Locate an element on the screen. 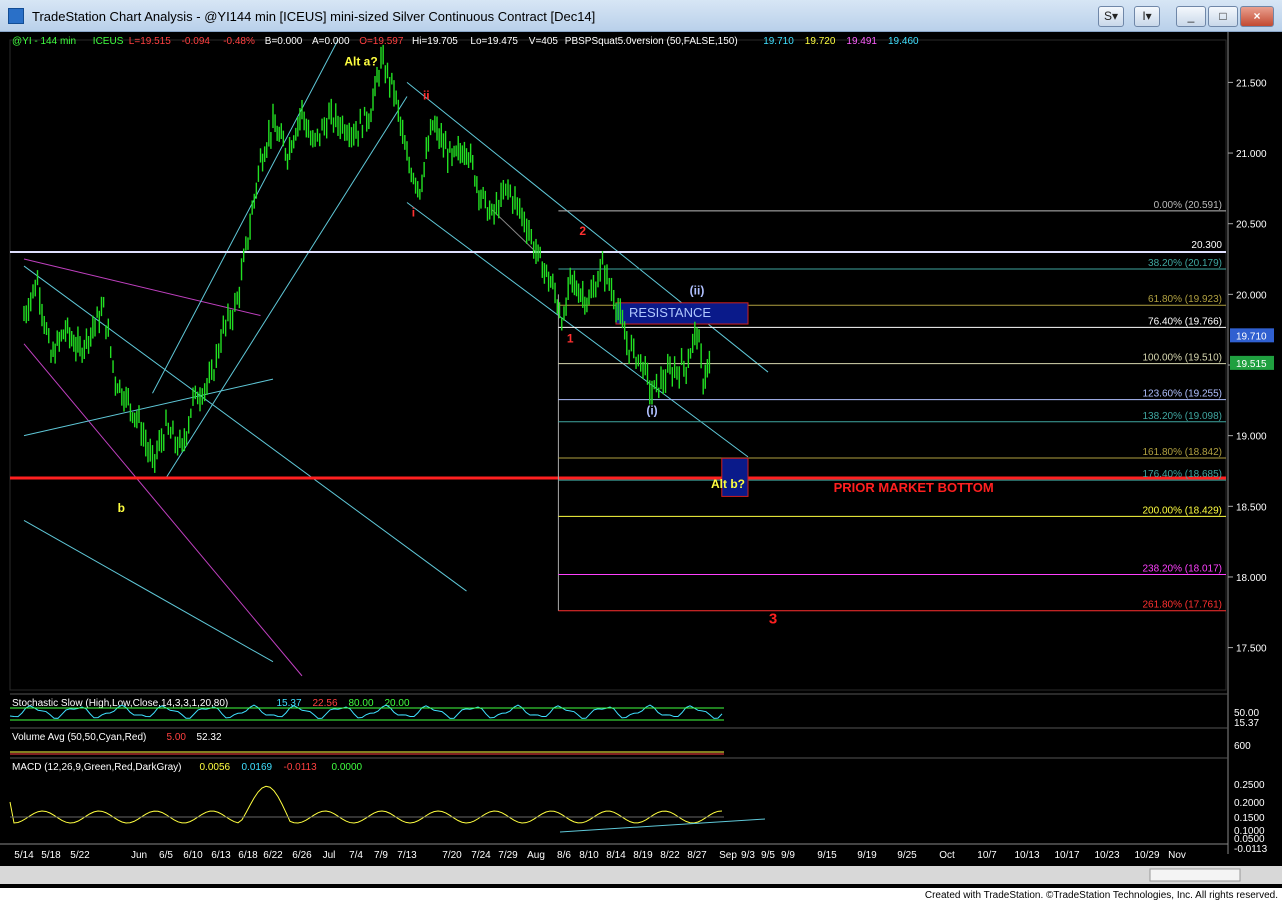  fib-label-9: 176.40% (18.685) is located at coordinates (1182, 474).